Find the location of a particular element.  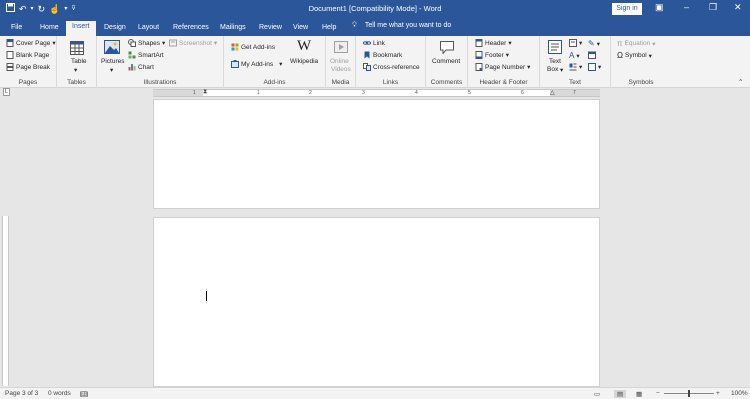

page-count: Page 3 of 3 is located at coordinates (21, 393).